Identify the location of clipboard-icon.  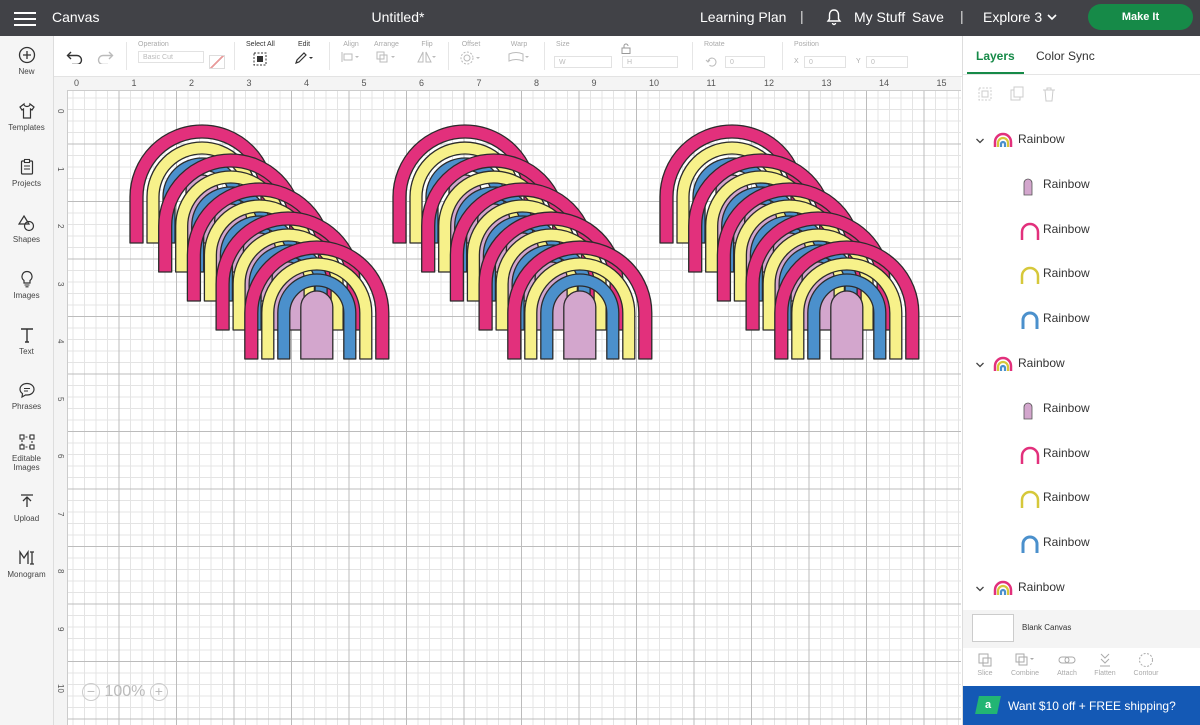
(26, 166).